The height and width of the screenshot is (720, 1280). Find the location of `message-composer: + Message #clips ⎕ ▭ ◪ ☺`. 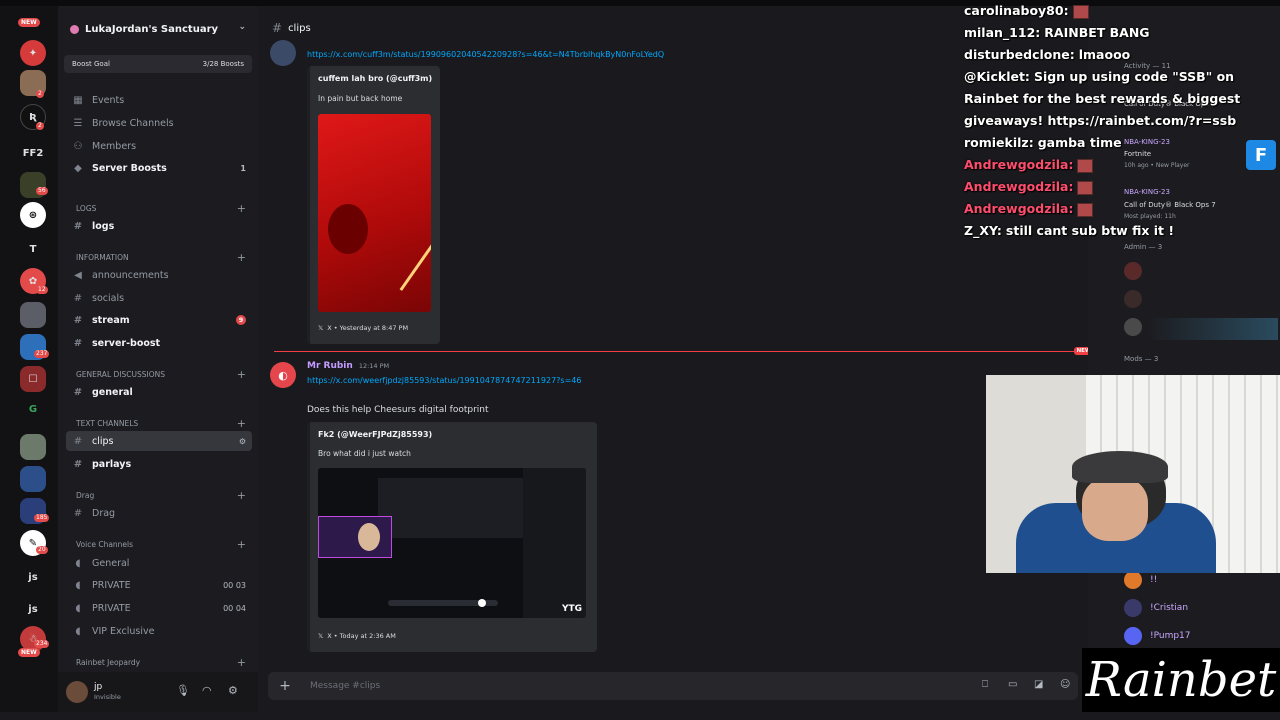

message-composer: + Message #clips ⎕ ▭ ◪ ☺ is located at coordinates (673, 686).